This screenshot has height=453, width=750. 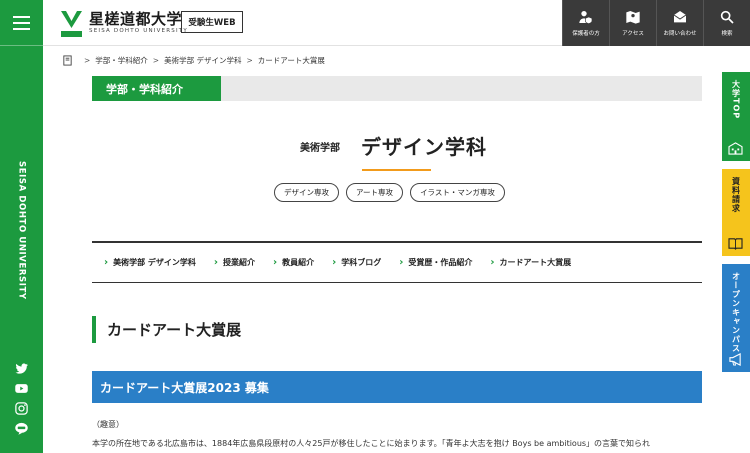 I want to click on subnav-item-label: カードアート大賞展, so click(x=535, y=262).